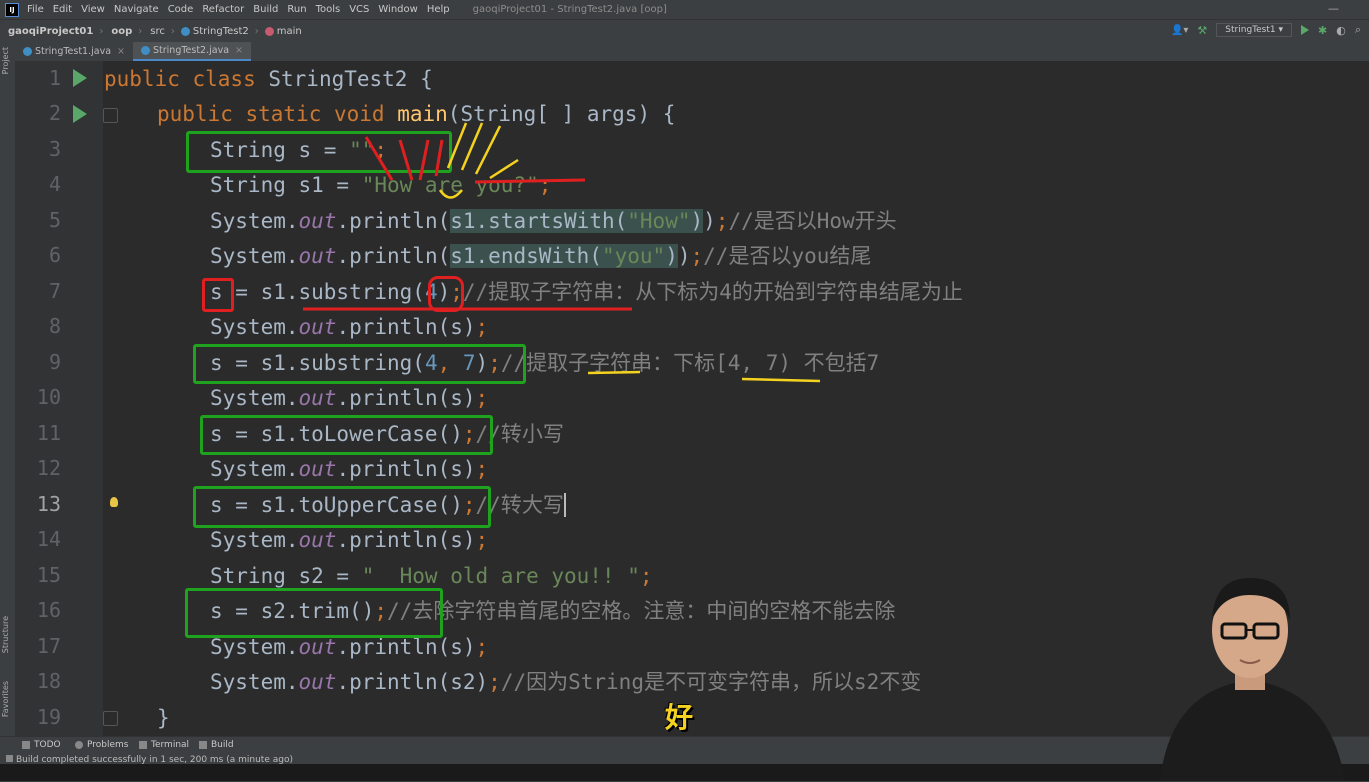  What do you see at coordinates (48, 646) in the screenshot?
I see `line-number: 17` at bounding box center [48, 646].